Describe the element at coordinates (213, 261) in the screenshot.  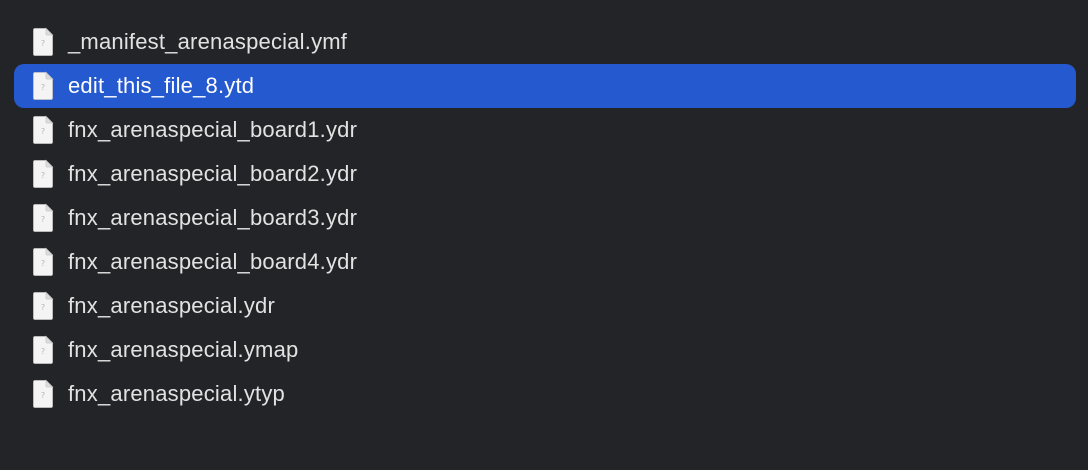
I see `file-name: fnx_arenaspecial_board4.ydr` at that location.